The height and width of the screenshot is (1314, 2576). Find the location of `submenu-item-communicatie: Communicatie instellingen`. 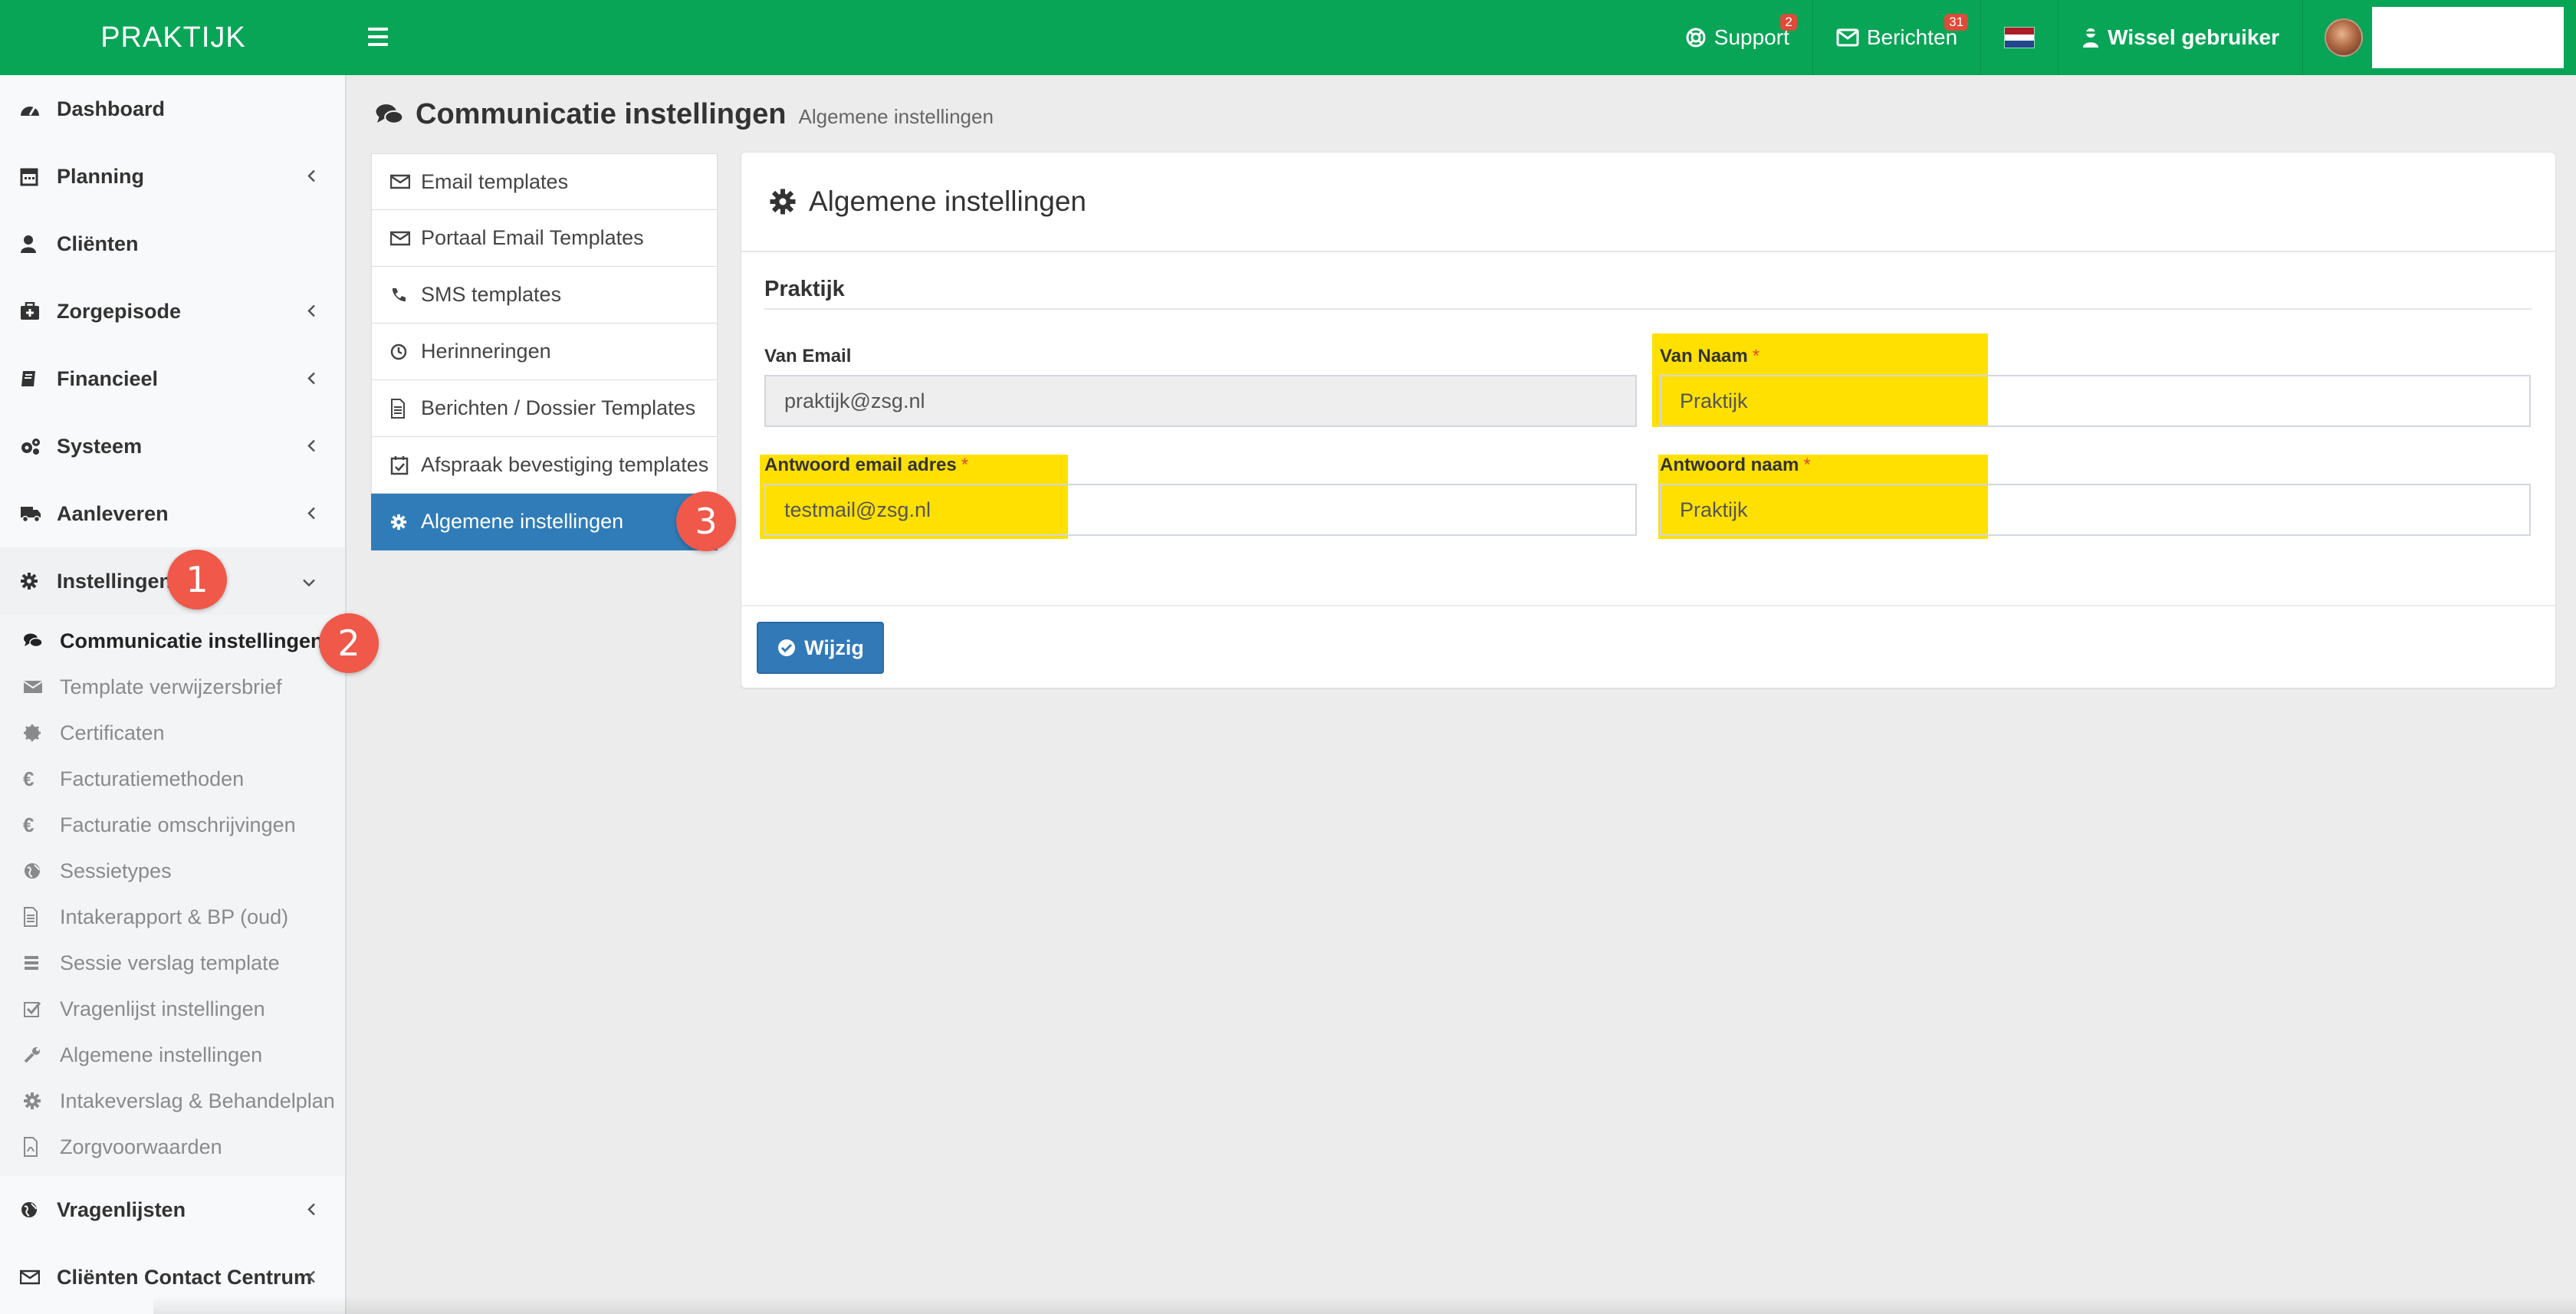

submenu-item-communicatie: Communicatie instellingen is located at coordinates (172, 641).